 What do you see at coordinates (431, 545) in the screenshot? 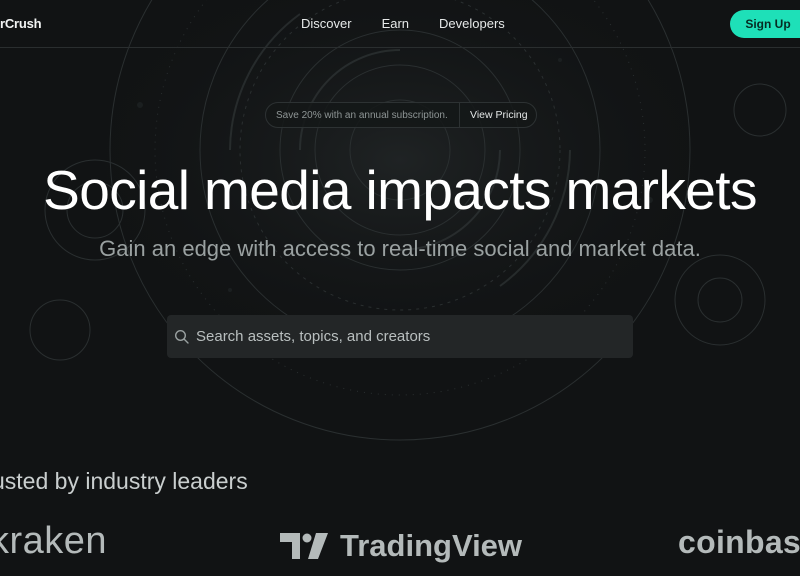
I see `tradingview-logo-text: TradingView` at bounding box center [431, 545].